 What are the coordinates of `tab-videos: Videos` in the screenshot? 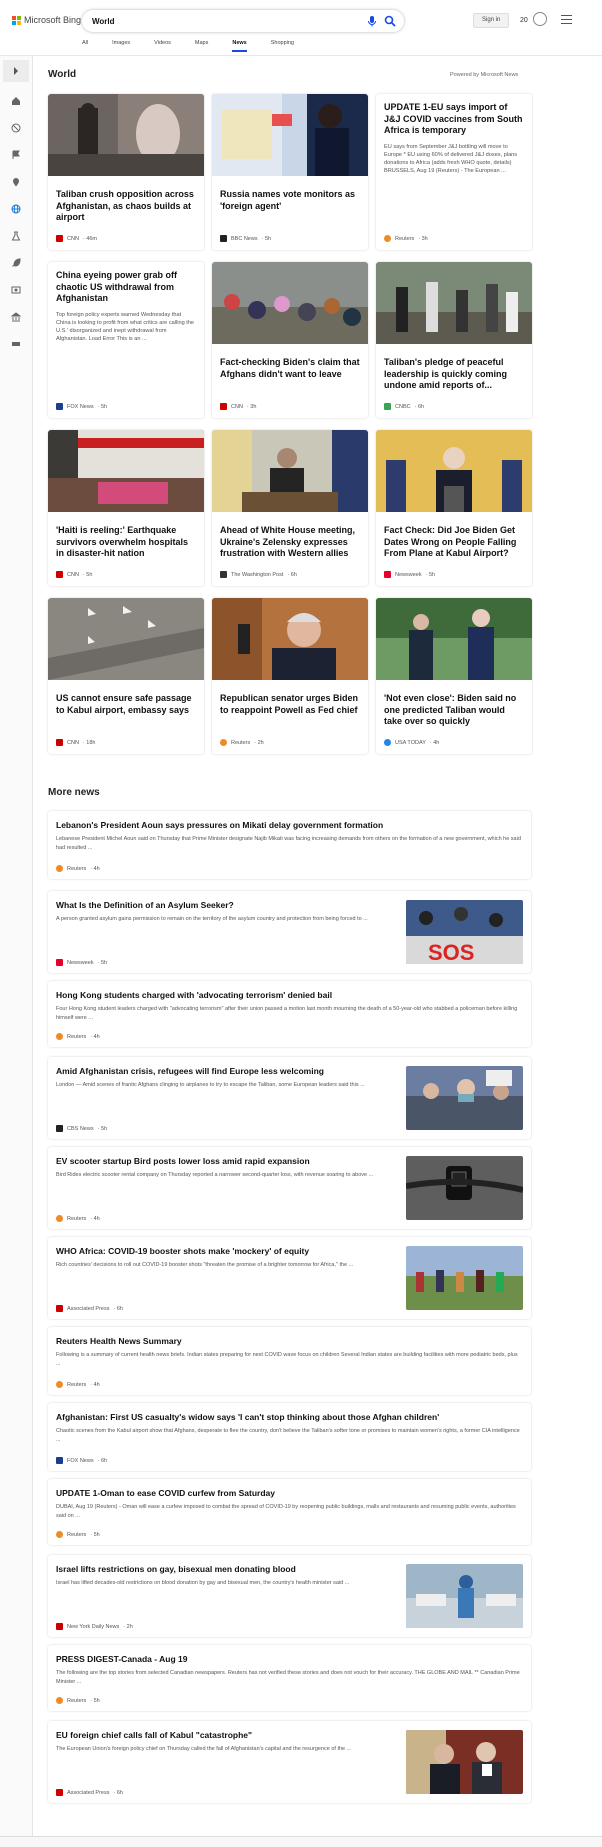 It's located at (162, 43).